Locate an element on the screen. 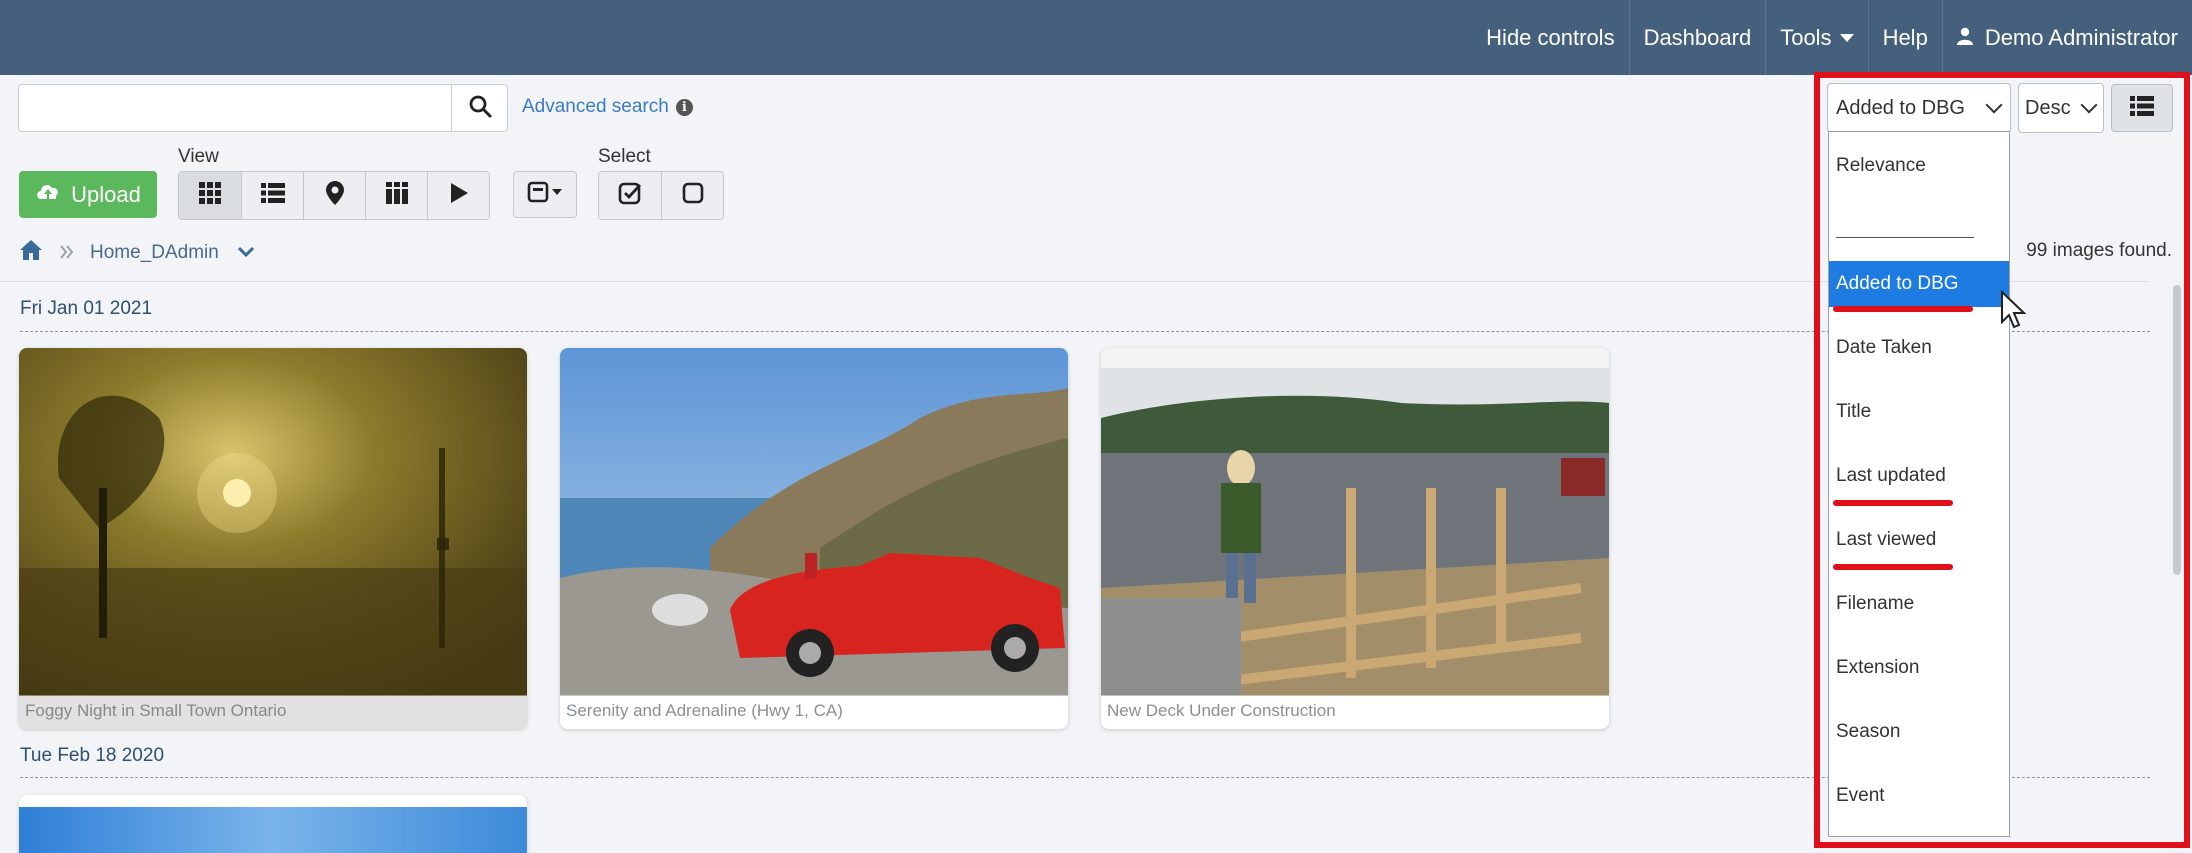 The height and width of the screenshot is (853, 2192). list-view-icon is located at coordinates (2142, 108).